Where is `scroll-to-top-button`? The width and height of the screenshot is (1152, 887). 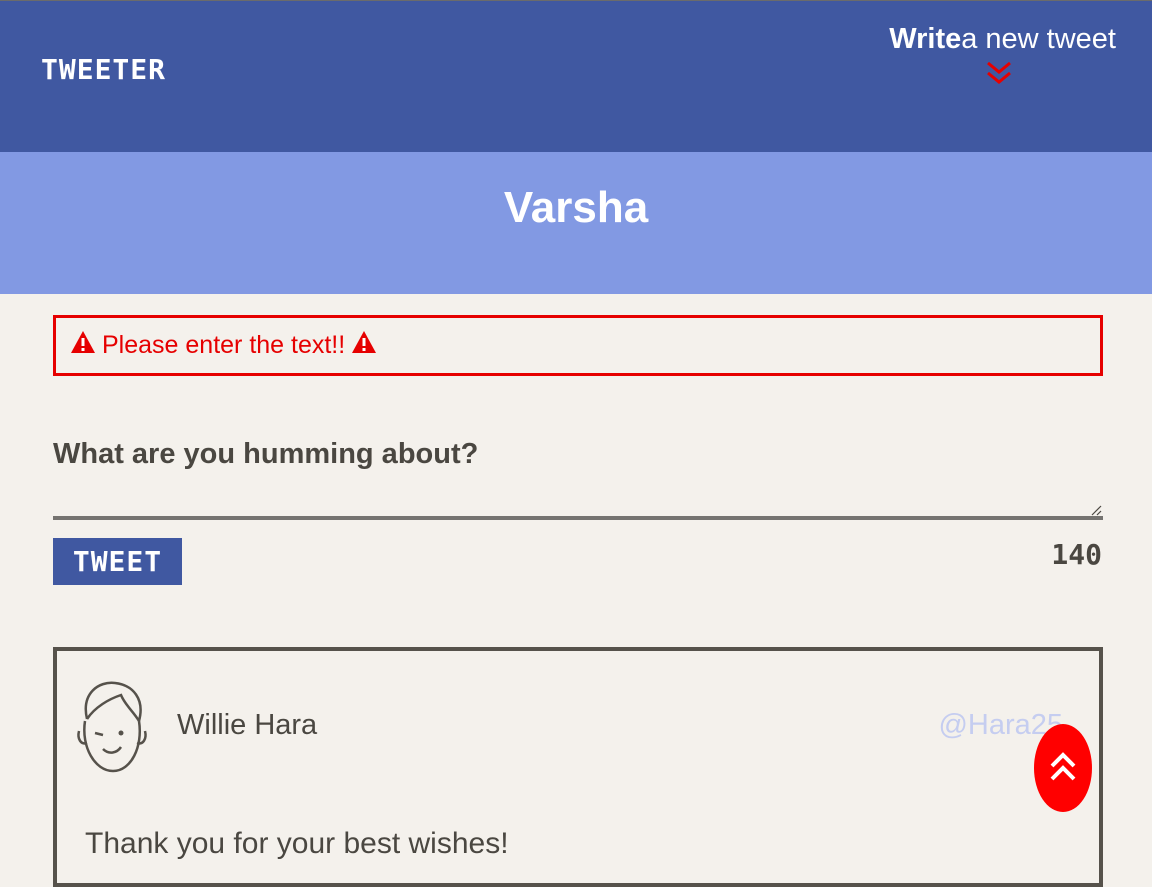 scroll-to-top-button is located at coordinates (1063, 768).